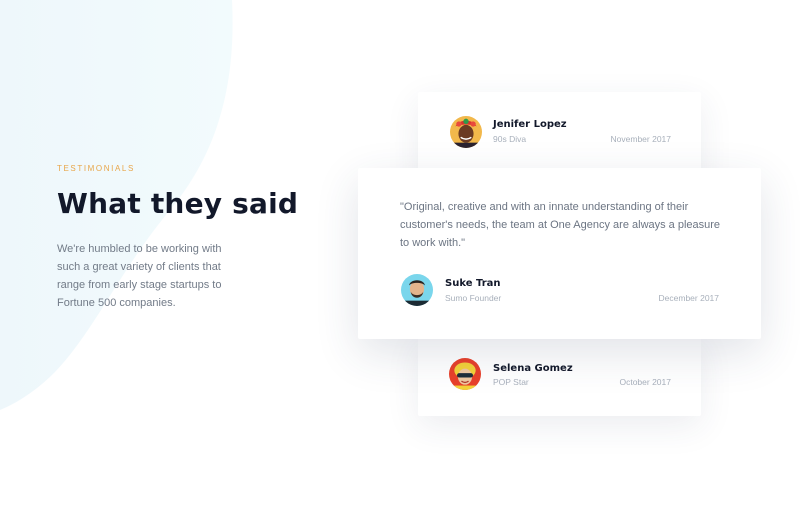 The image size is (800, 510). I want to click on avatar-suke-tran-icon, so click(417, 290).